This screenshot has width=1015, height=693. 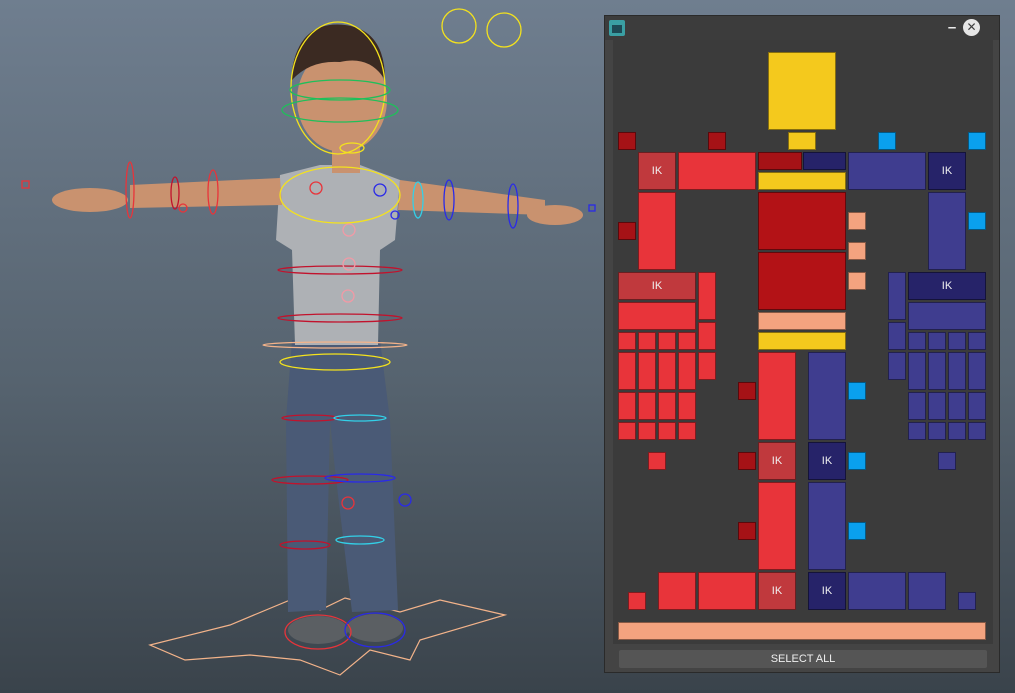 What do you see at coordinates (971, 27) in the screenshot?
I see `close-button: ✕` at bounding box center [971, 27].